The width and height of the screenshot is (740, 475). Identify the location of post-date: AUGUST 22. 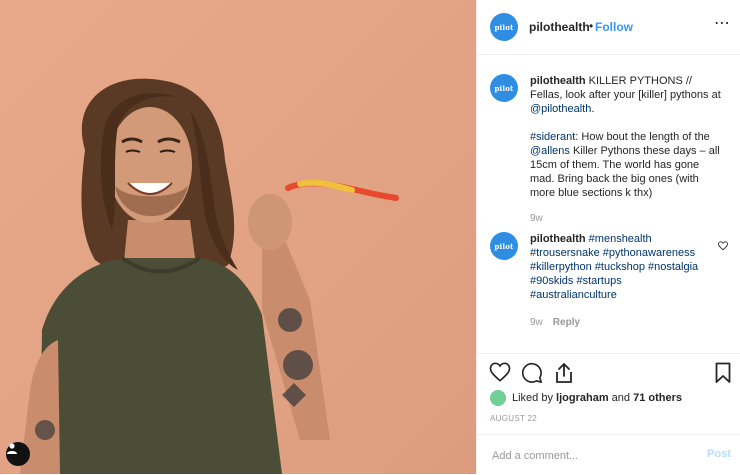
(513, 418).